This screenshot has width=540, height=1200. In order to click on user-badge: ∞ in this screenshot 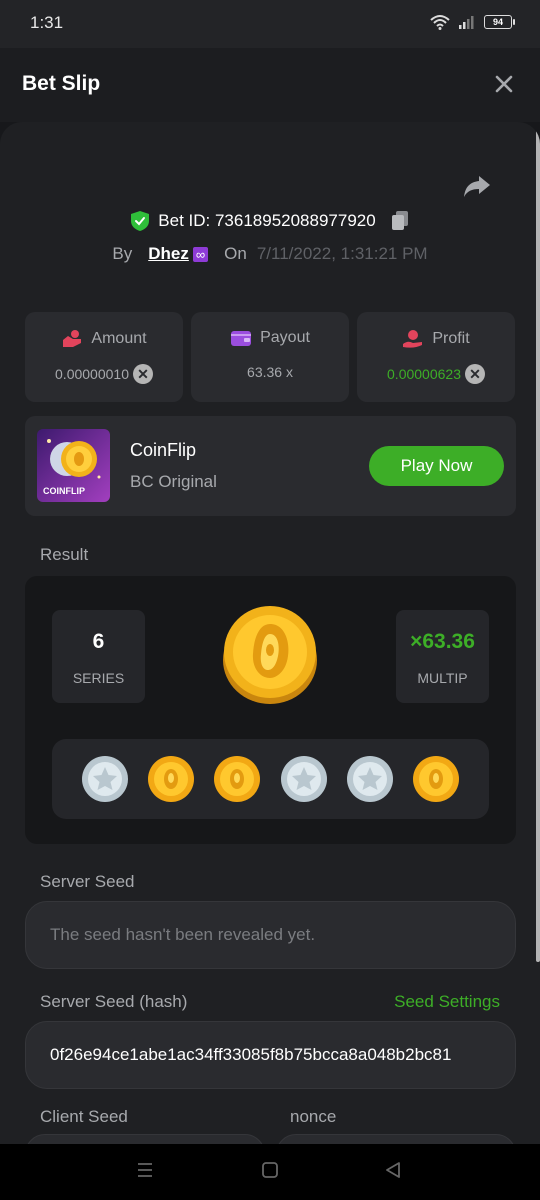, I will do `click(200, 254)`.